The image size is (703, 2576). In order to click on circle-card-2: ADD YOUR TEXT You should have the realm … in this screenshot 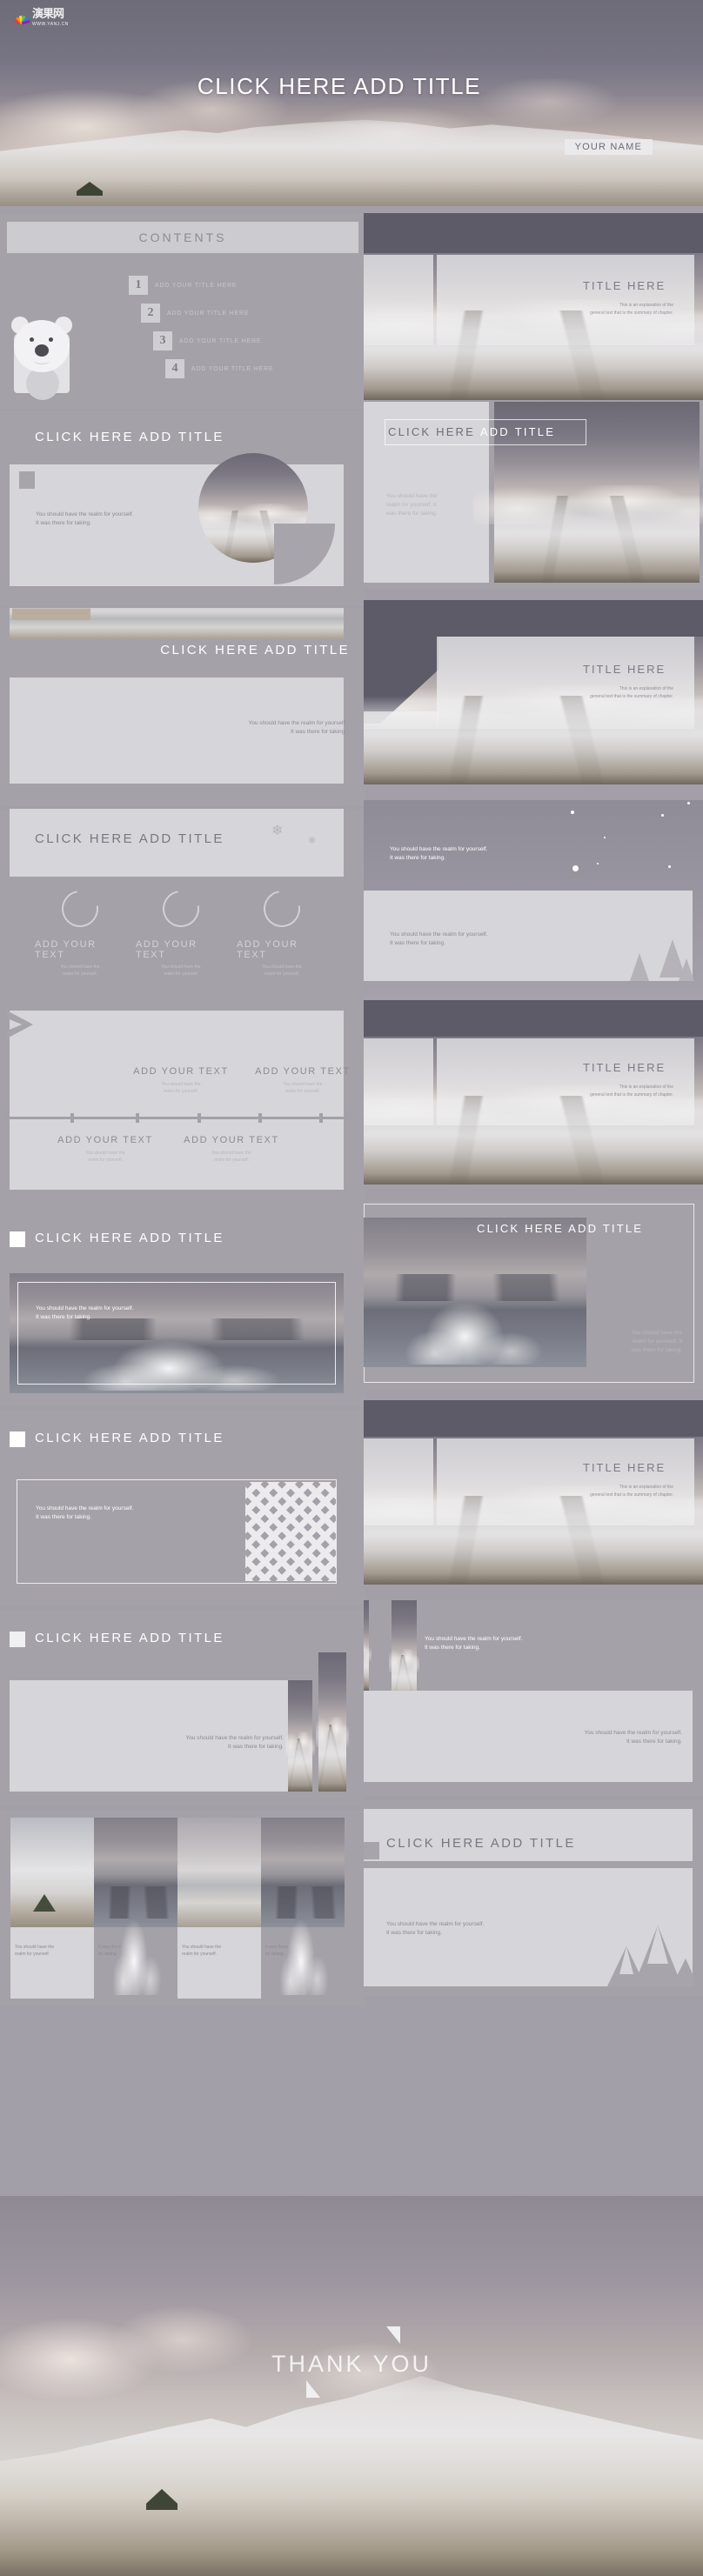, I will do `click(181, 931)`.